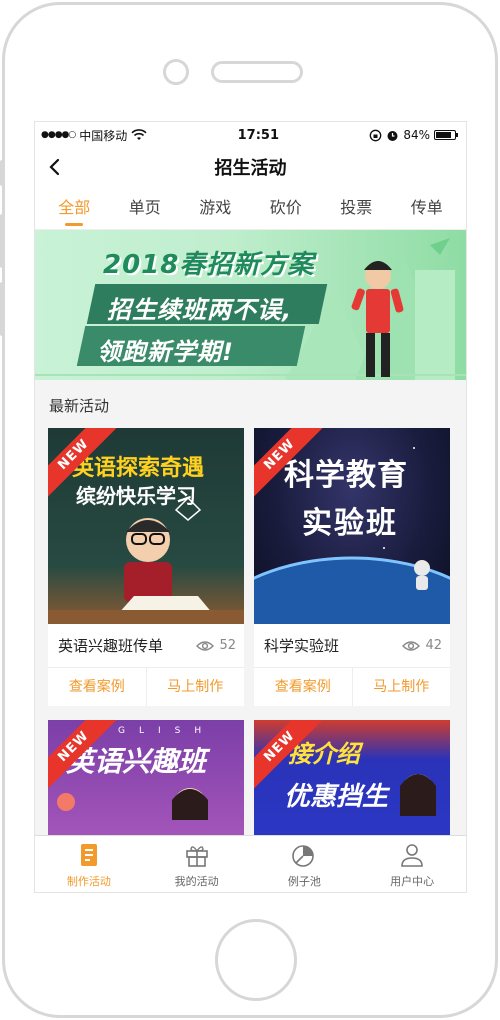 The height and width of the screenshot is (1020, 500). I want to click on gift-icon, so click(196, 856).